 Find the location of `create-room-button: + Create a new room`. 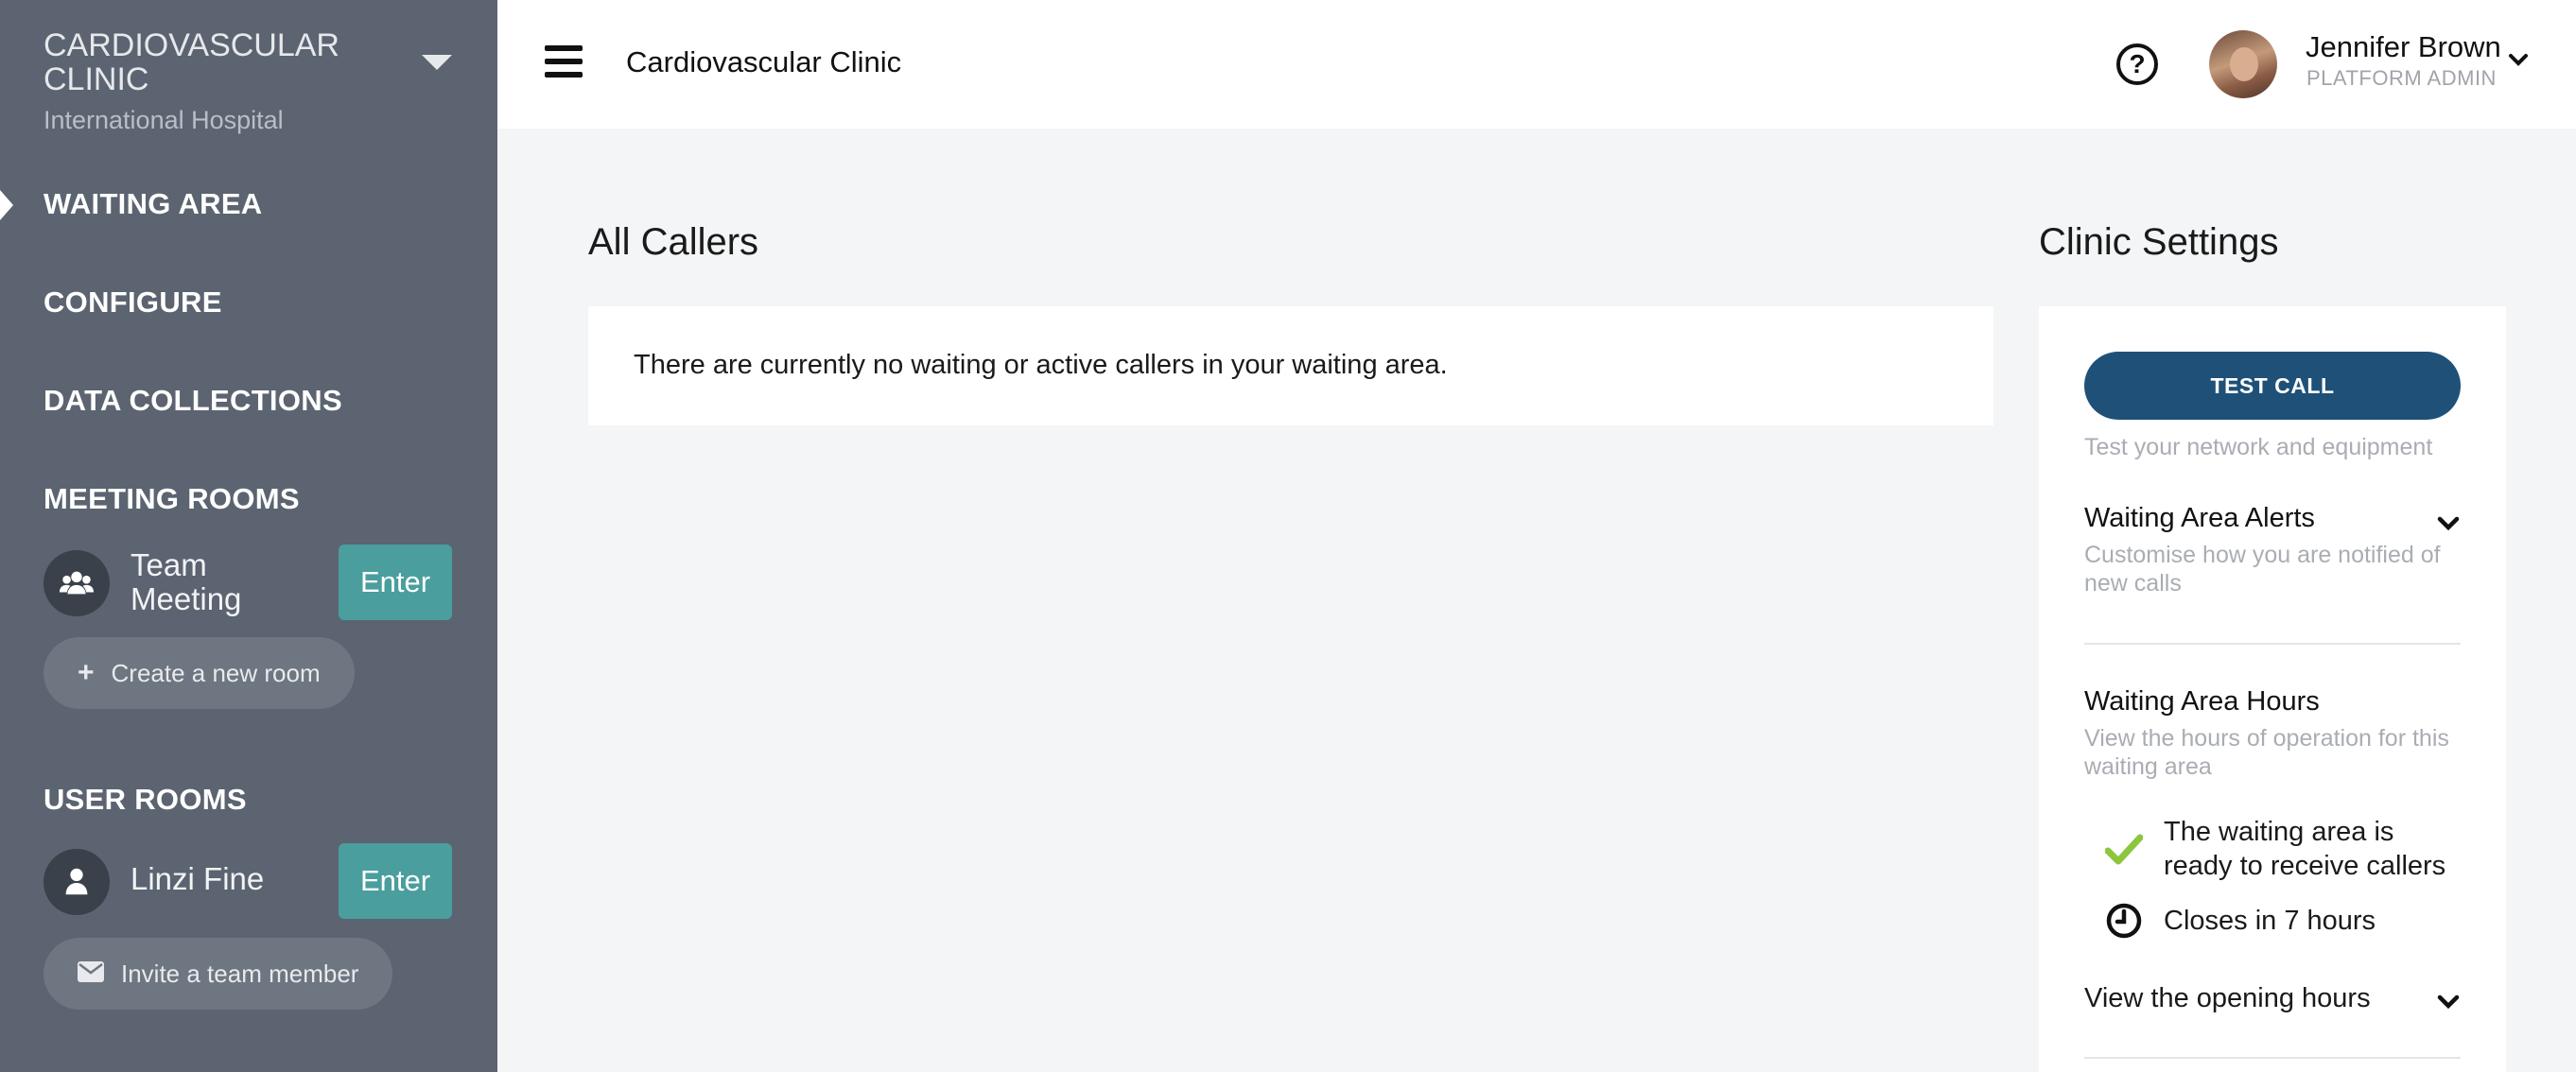

create-room-button: + Create a new room is located at coordinates (199, 673).